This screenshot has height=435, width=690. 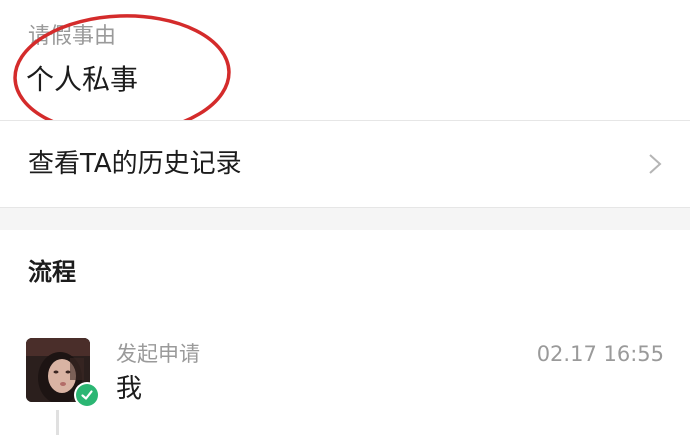 What do you see at coordinates (87, 395) in the screenshot?
I see `check-circle-icon` at bounding box center [87, 395].